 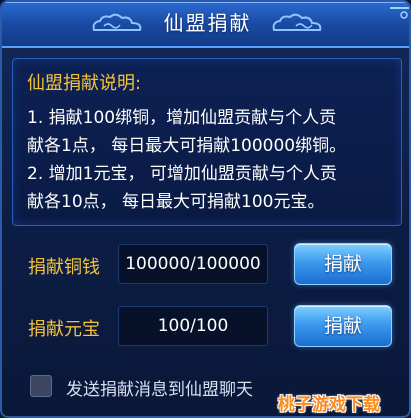 What do you see at coordinates (176, 202) in the screenshot?
I see `description-line: 献各10点， 每日最大可捐献100元宝。` at bounding box center [176, 202].